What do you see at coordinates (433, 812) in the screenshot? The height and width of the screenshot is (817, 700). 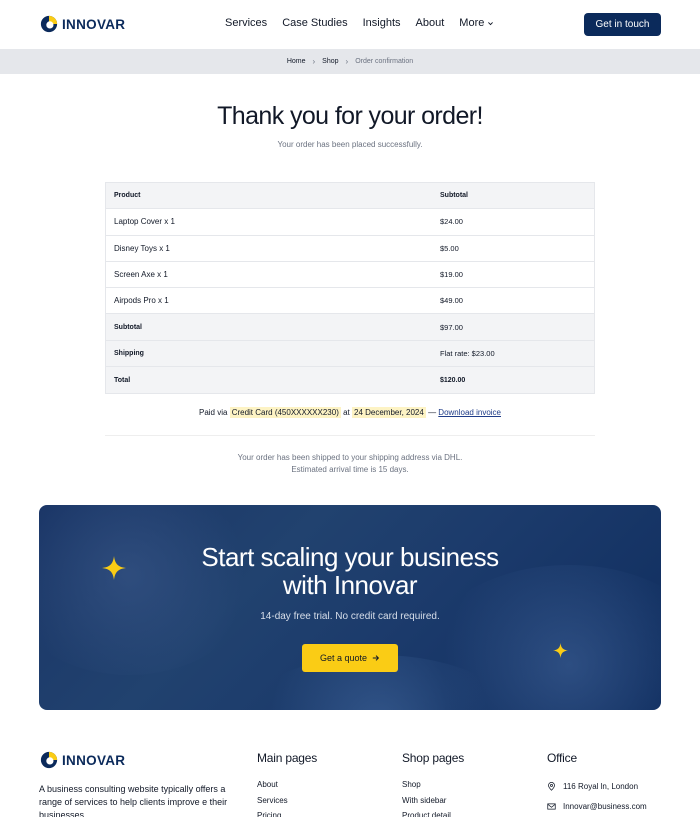 I see `footer-link-product-detail: Product detail` at bounding box center [433, 812].